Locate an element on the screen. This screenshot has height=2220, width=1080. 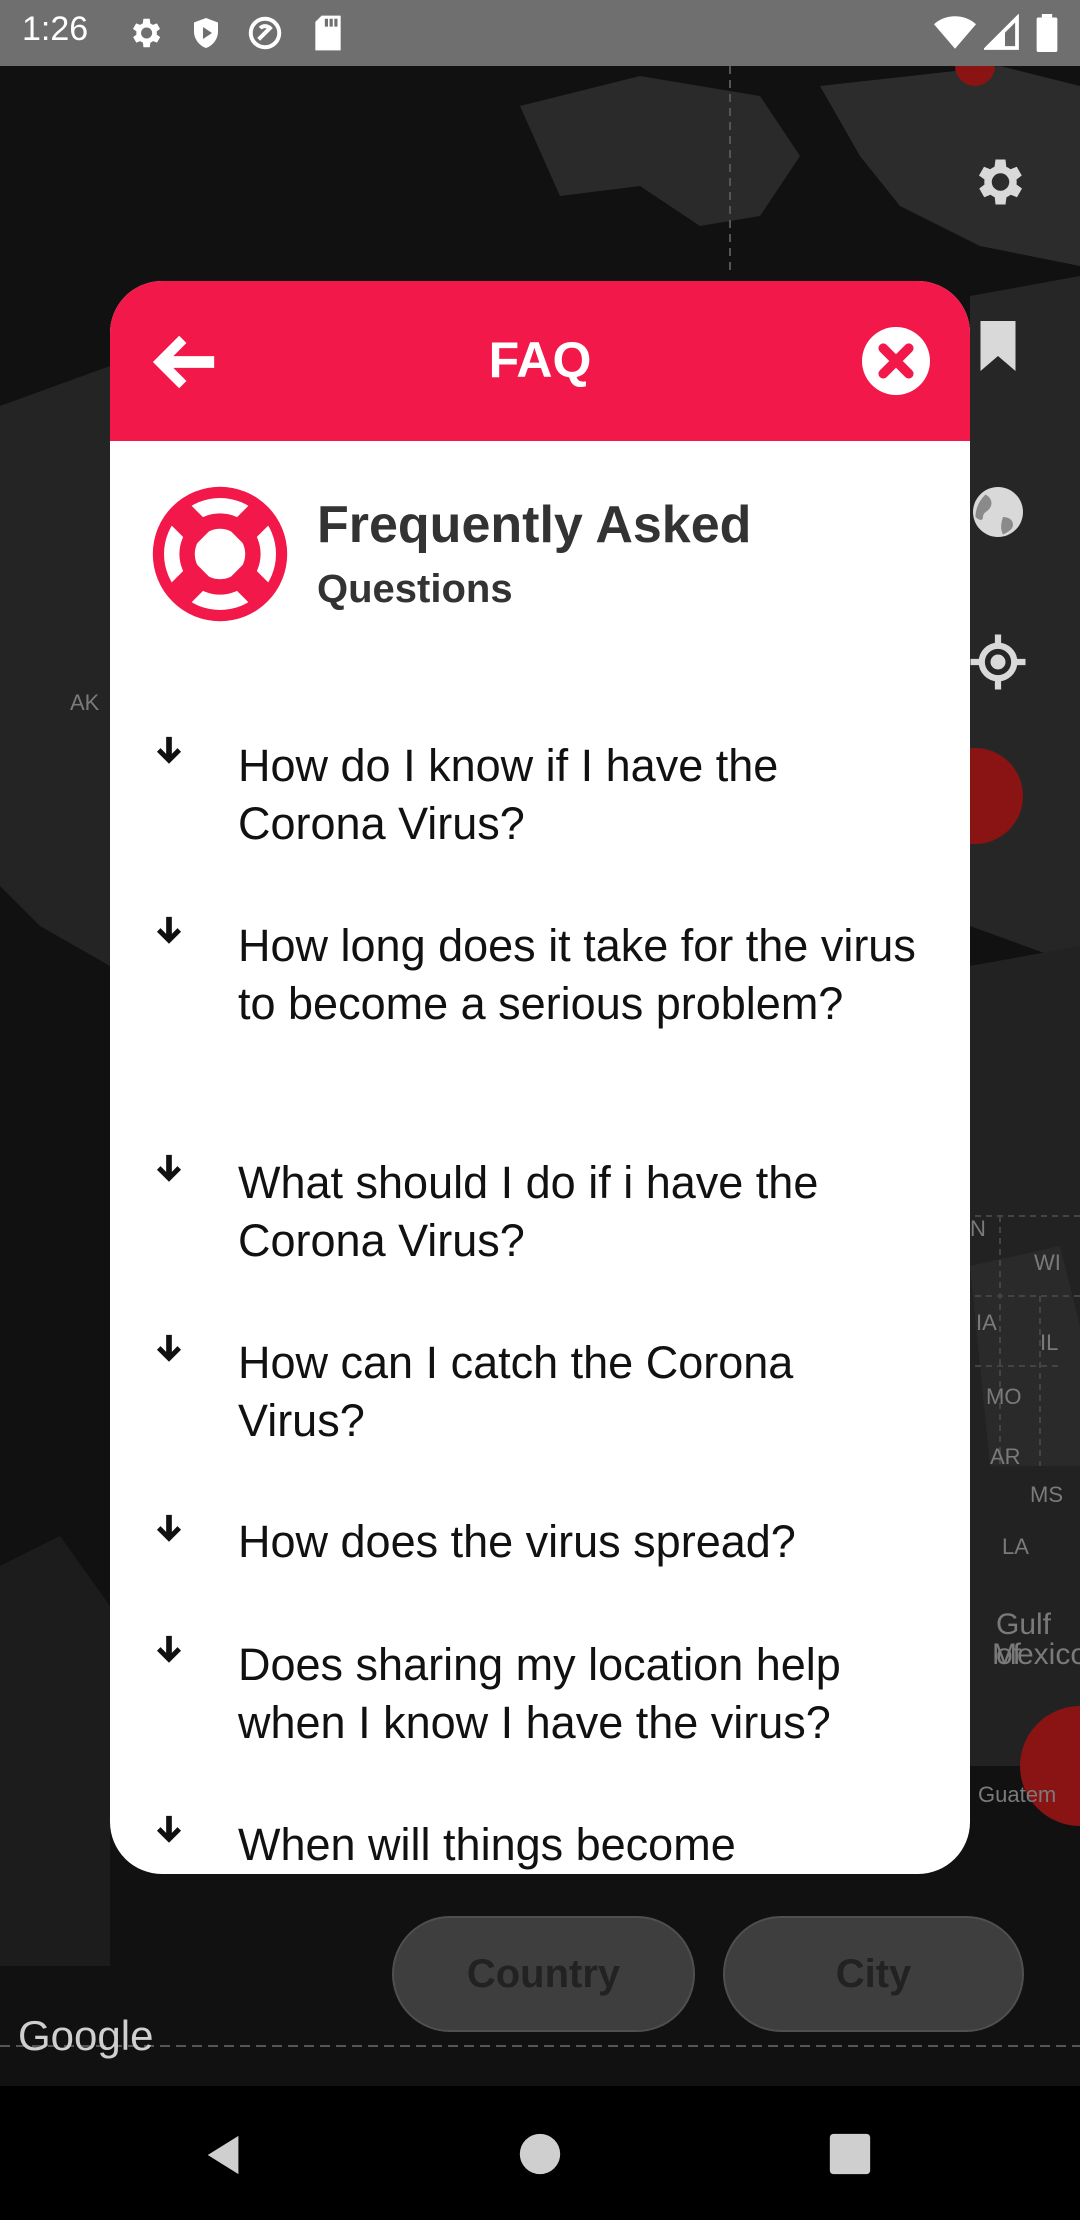
status-bar: 1:26 is located at coordinates (540, 33).